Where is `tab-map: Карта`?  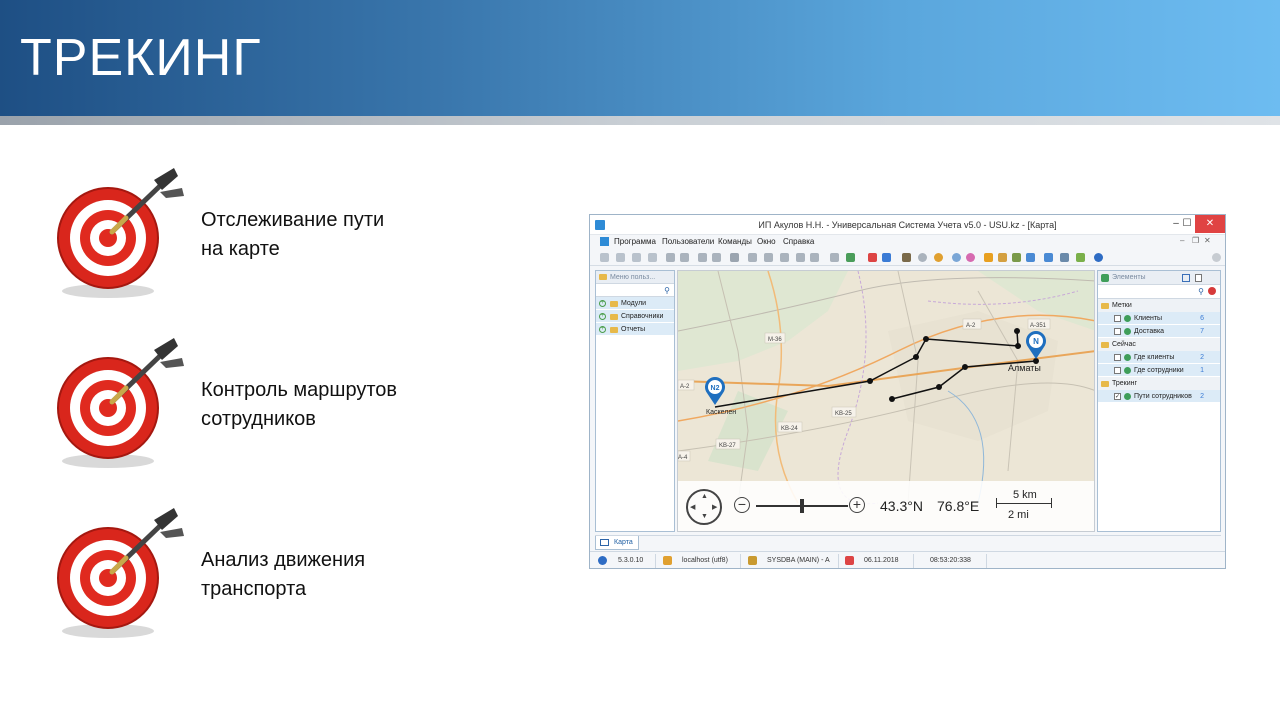 tab-map: Карта is located at coordinates (617, 543).